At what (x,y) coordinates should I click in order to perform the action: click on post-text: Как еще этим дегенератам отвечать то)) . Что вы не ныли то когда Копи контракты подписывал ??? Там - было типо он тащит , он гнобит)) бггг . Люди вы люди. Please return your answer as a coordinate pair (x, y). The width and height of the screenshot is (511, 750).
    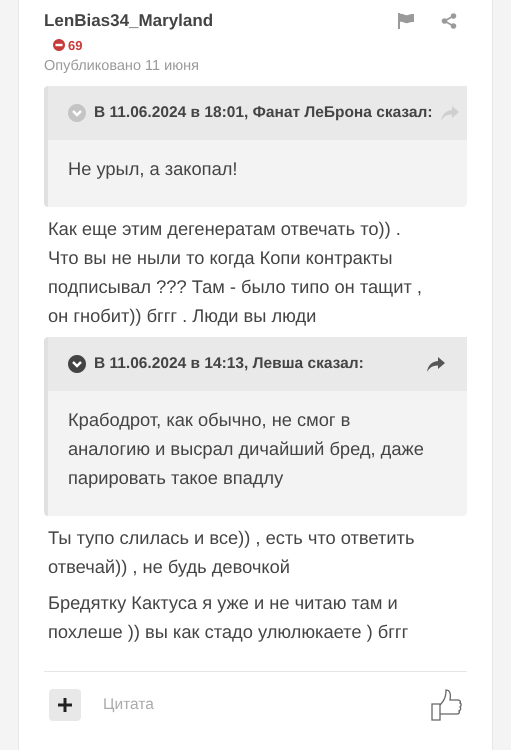
    Looking at the image, I should click on (235, 272).